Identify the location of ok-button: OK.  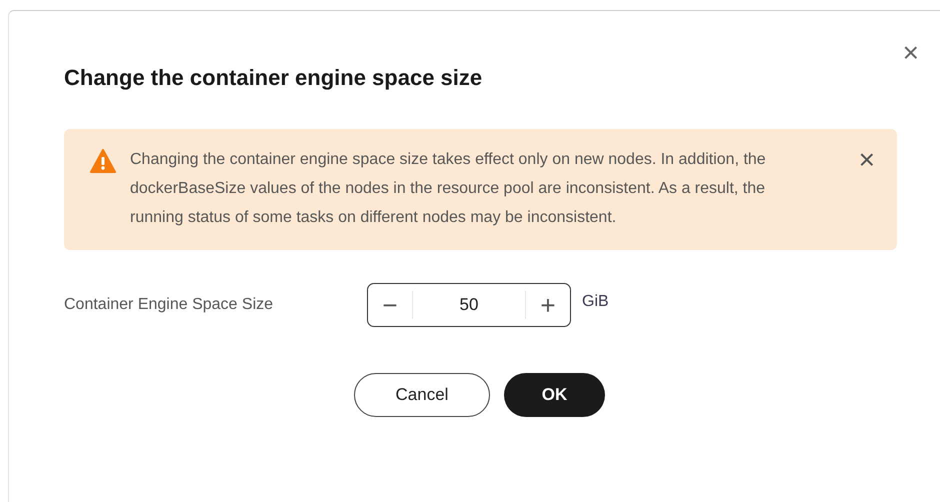
(554, 395).